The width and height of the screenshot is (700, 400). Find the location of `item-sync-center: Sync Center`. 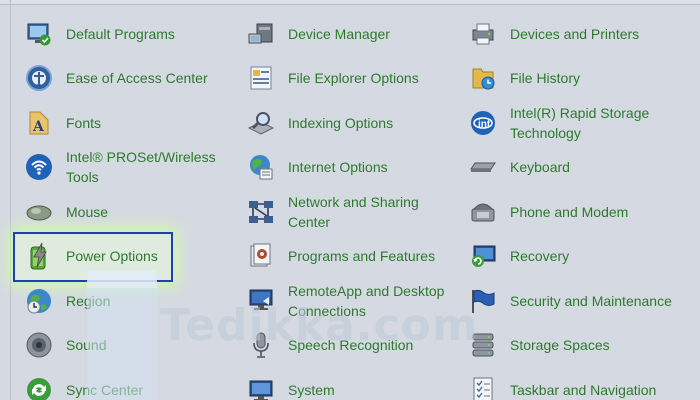

item-sync-center: Sync Center is located at coordinates (129, 385).